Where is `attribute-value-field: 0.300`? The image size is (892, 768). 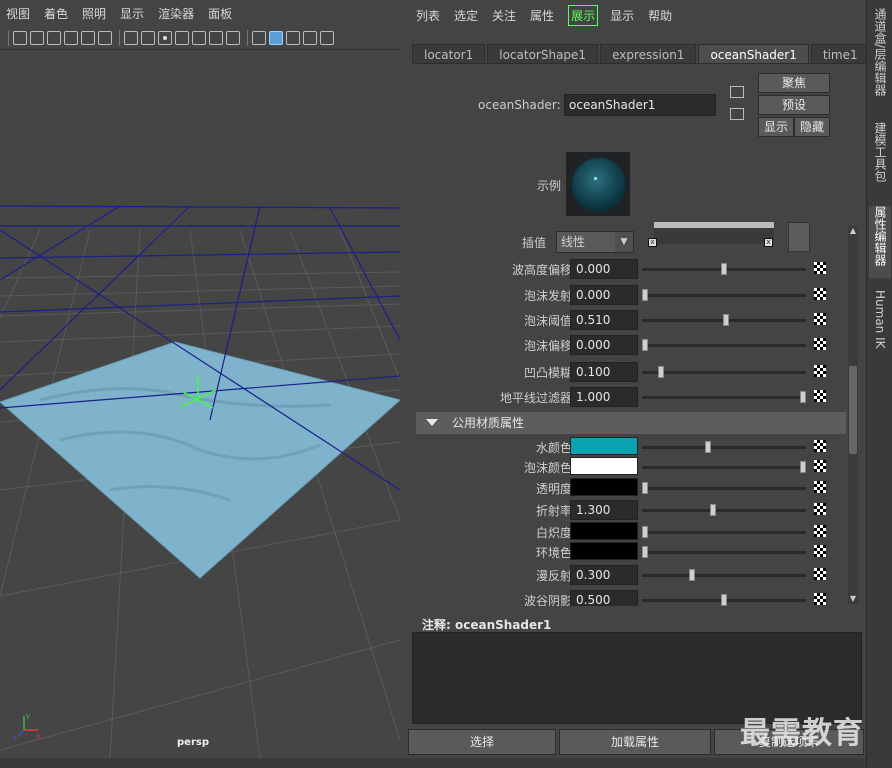 attribute-value-field: 0.300 is located at coordinates (604, 575).